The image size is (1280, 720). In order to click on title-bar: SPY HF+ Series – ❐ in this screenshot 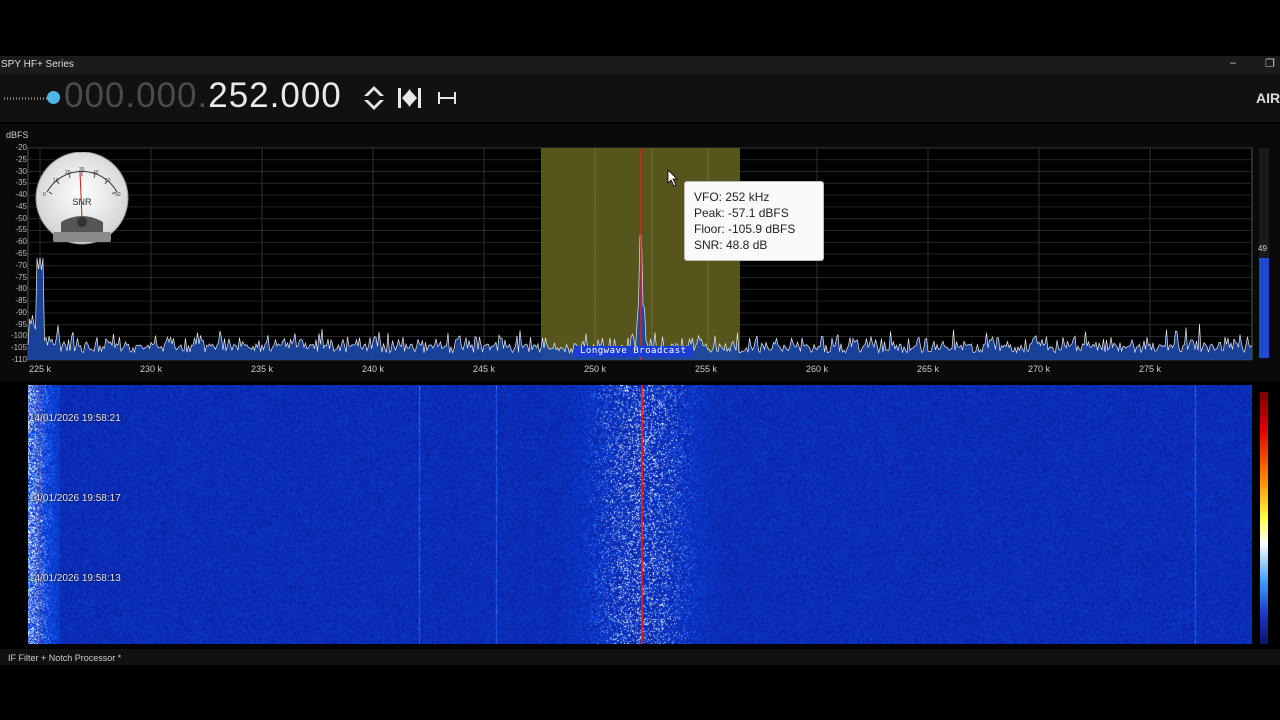, I will do `click(640, 65)`.